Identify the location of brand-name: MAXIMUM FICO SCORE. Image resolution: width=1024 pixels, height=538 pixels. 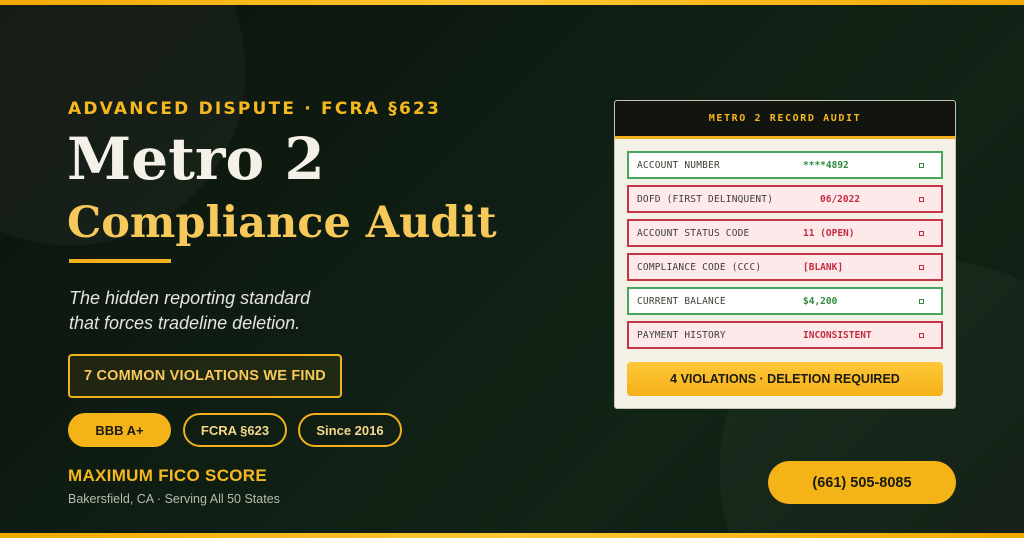
(168, 475).